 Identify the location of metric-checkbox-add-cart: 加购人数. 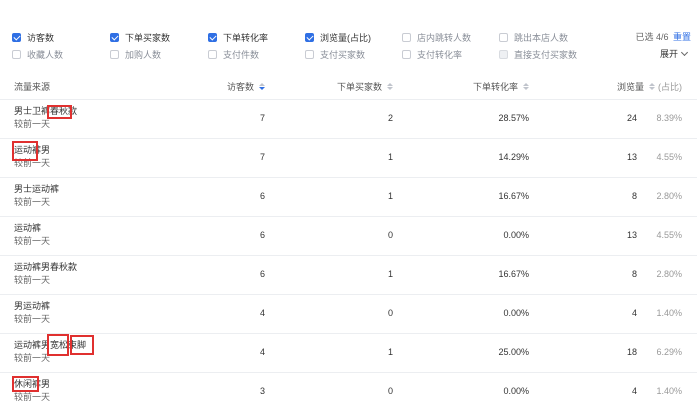
(135, 54).